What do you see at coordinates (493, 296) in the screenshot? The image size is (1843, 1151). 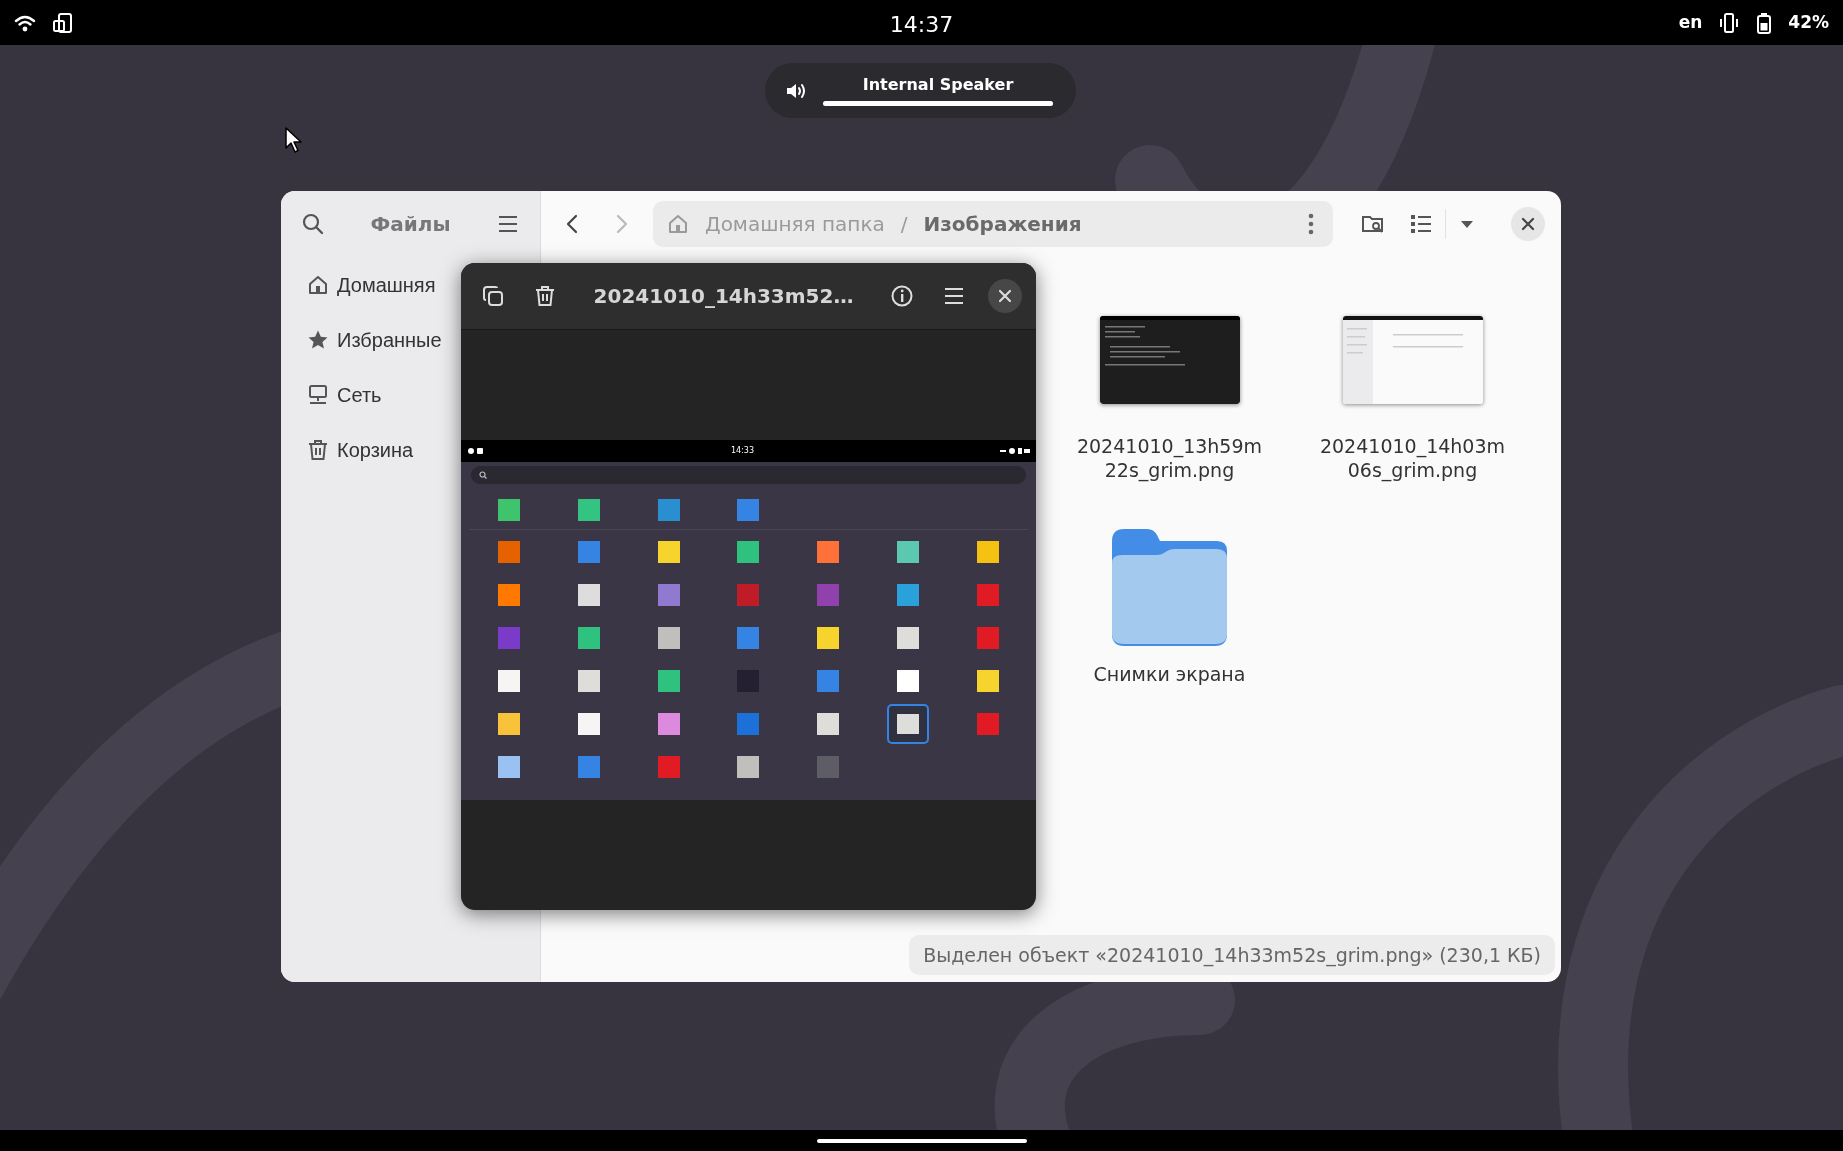 I see `copy-icon` at bounding box center [493, 296].